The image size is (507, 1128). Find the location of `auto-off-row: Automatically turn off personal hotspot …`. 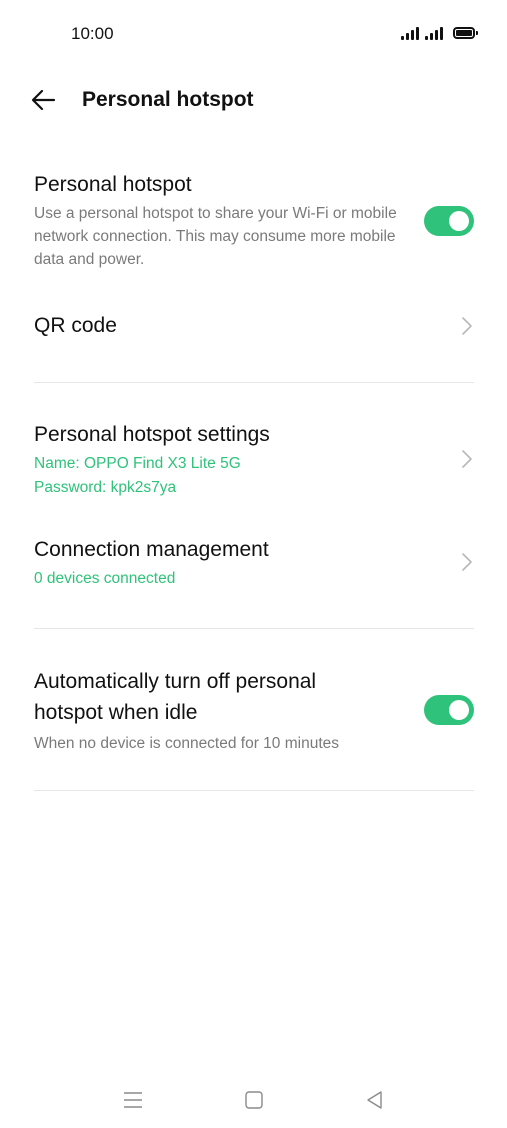

auto-off-row: Automatically turn off personal hotspot … is located at coordinates (254, 714).